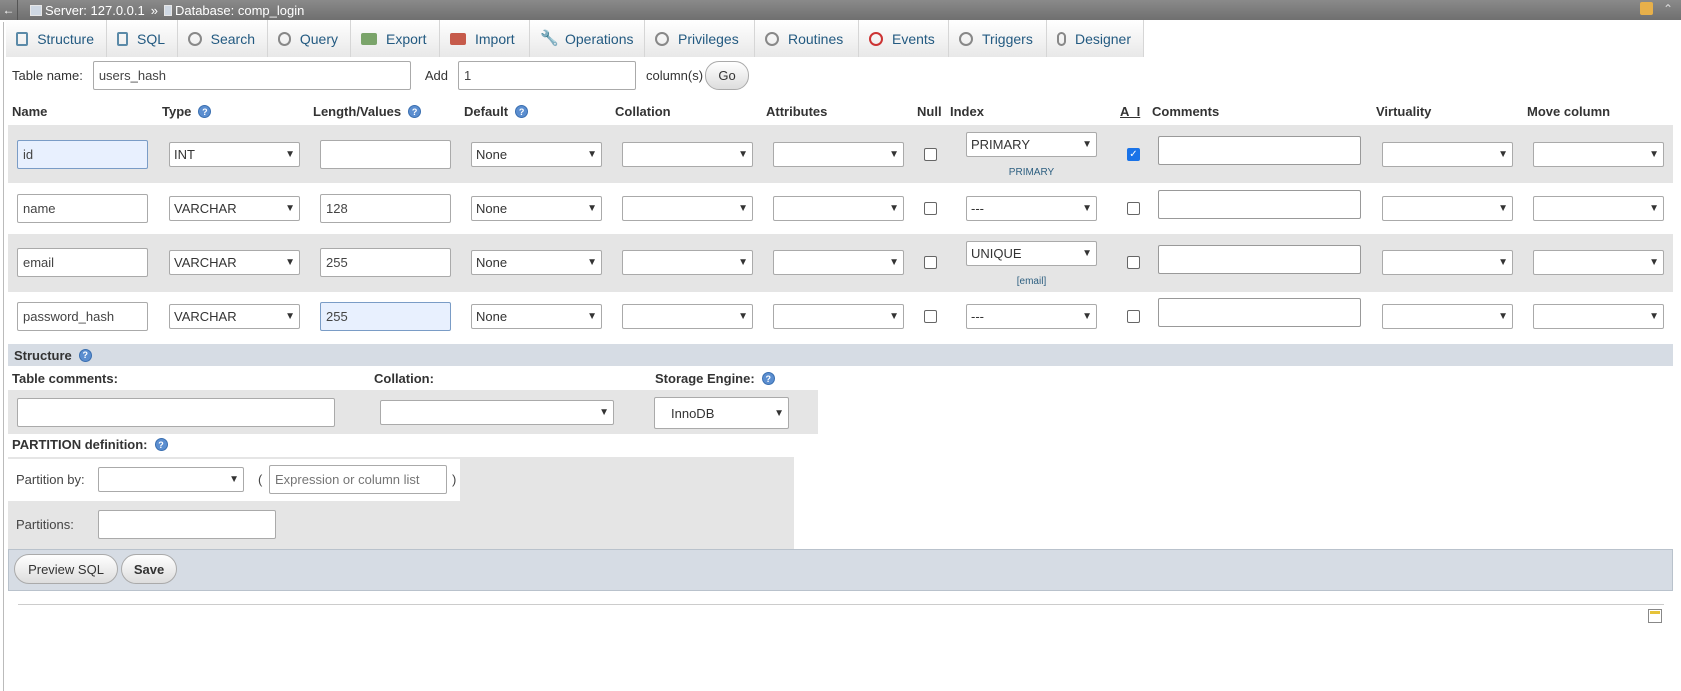 The image size is (1681, 691). Describe the element at coordinates (47, 75) in the screenshot. I see `table-name-label: Table name:` at that location.